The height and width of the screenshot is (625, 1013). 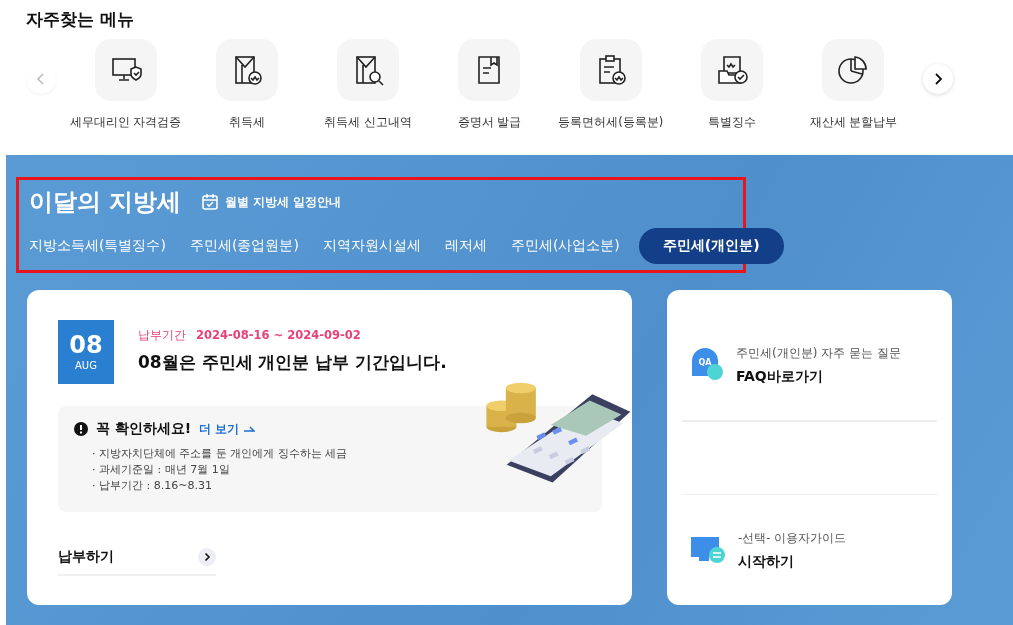 What do you see at coordinates (227, 429) in the screenshot?
I see `more-link: 더 보기` at bounding box center [227, 429].